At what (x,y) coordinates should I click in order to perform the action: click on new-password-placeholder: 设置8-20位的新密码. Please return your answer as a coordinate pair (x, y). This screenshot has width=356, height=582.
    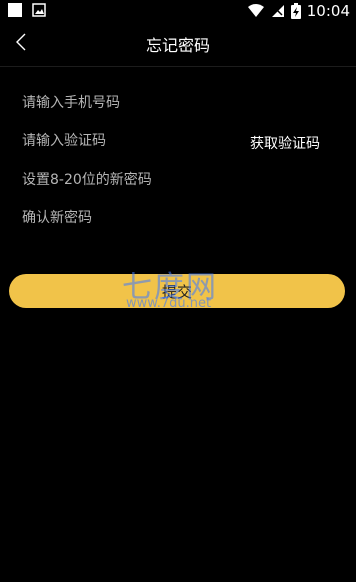
    Looking at the image, I should click on (87, 180).